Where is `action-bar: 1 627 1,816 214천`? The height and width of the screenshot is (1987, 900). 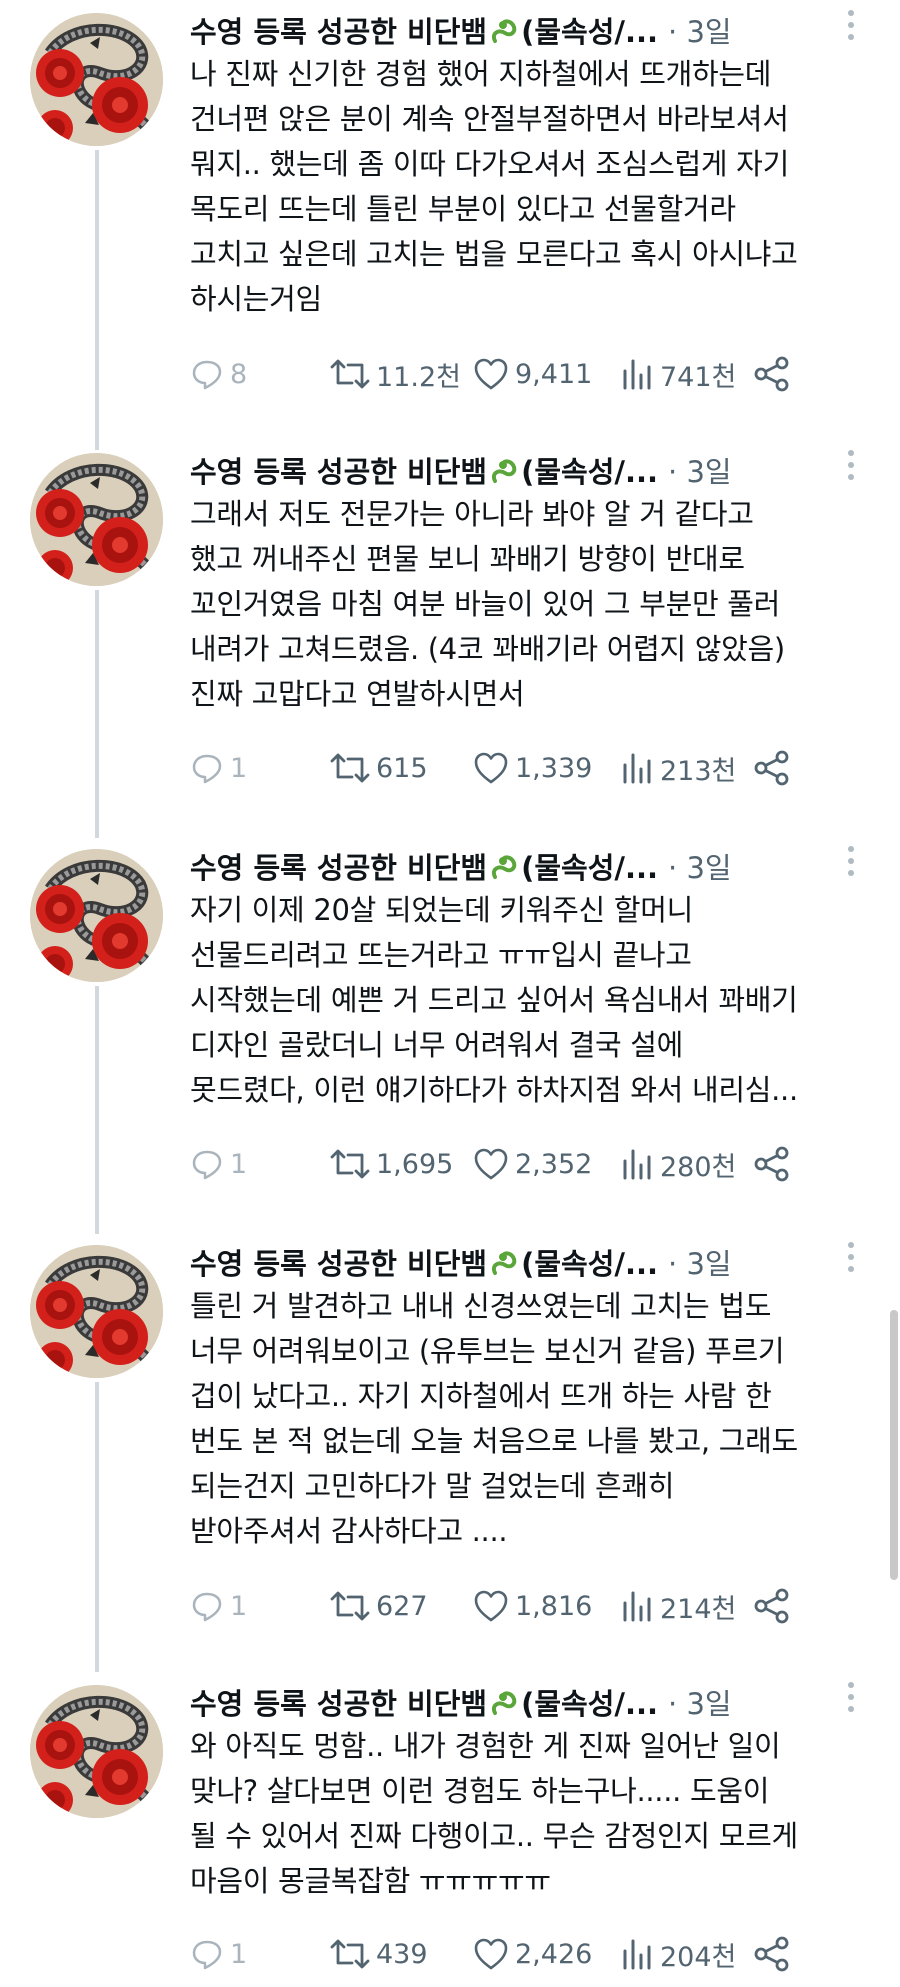
action-bar: 1 627 1,816 214천 is located at coordinates (500, 1606).